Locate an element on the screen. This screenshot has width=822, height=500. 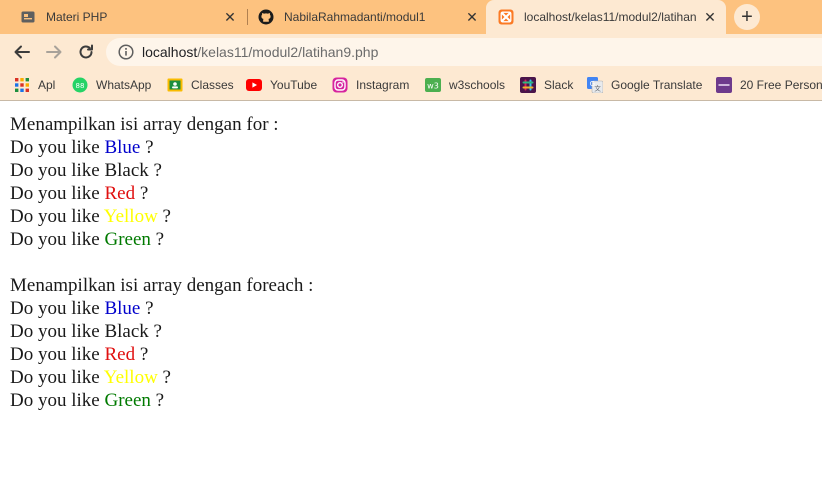
bookmark-label: Slack is located at coordinates (559, 85).